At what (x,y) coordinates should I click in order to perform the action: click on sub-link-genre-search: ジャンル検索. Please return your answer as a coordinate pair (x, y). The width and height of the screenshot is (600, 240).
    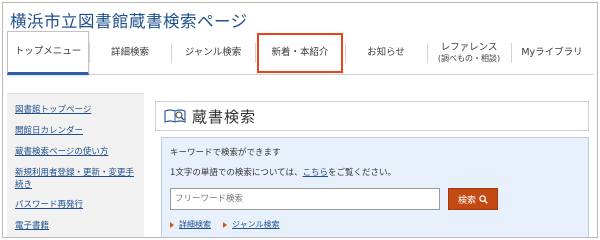
    Looking at the image, I should click on (251, 224).